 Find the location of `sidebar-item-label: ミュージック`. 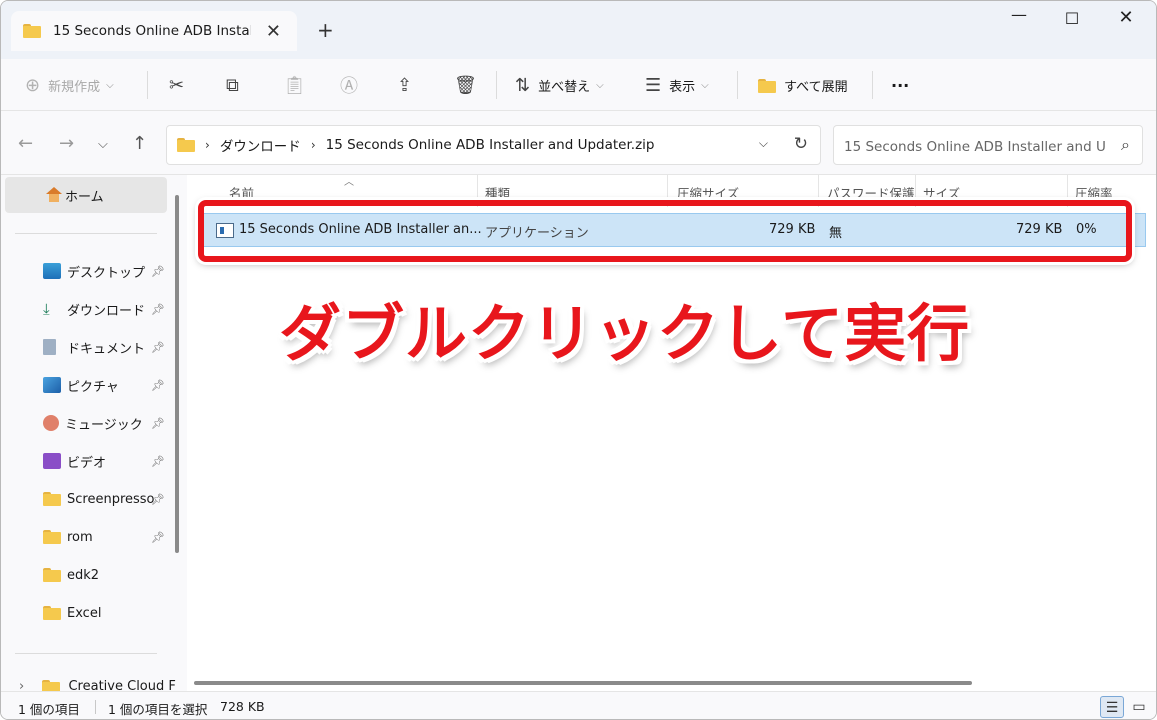

sidebar-item-label: ミュージック is located at coordinates (104, 425).